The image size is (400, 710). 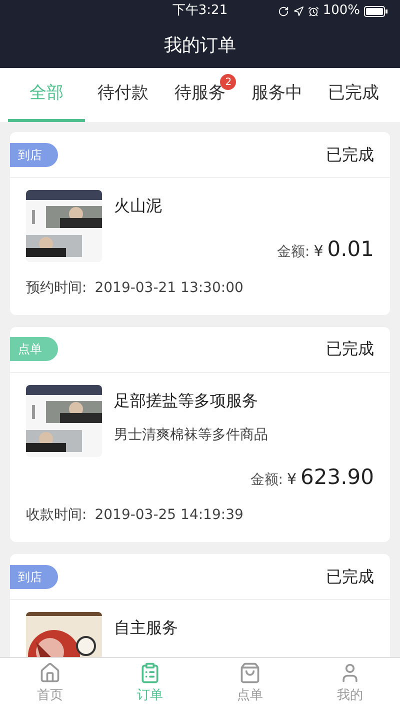 I want to click on count-badge: 2, so click(x=228, y=82).